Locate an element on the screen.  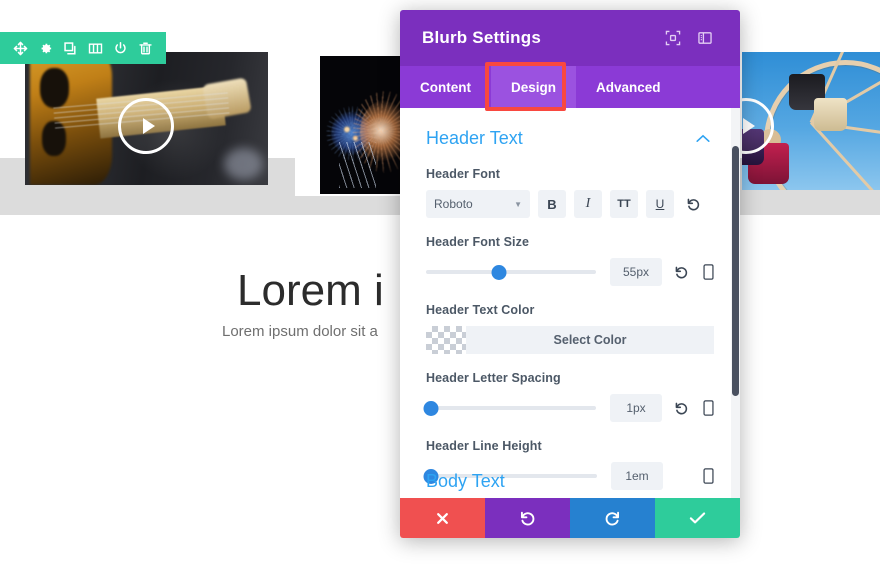
tab-content: Content is located at coordinates (445, 87).